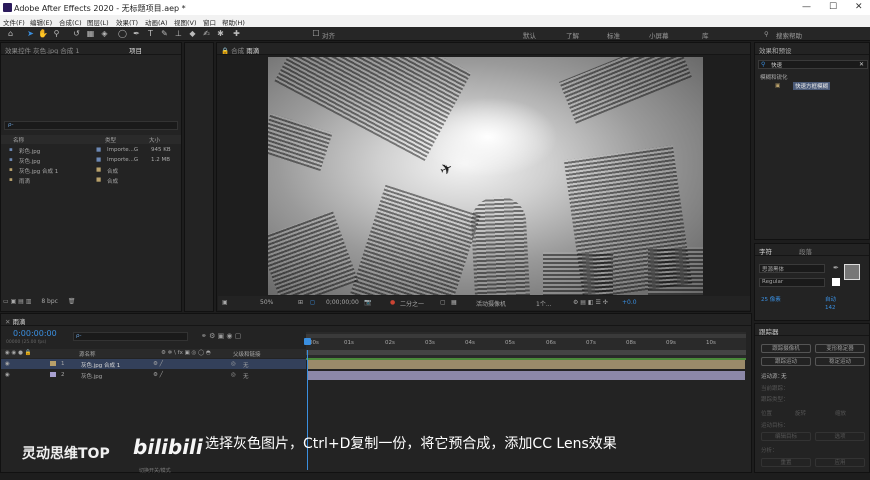 Image resolution: width=870 pixels, height=480 pixels. Describe the element at coordinates (154, 140) in the screenshot. I see `col-size: 大小` at that location.